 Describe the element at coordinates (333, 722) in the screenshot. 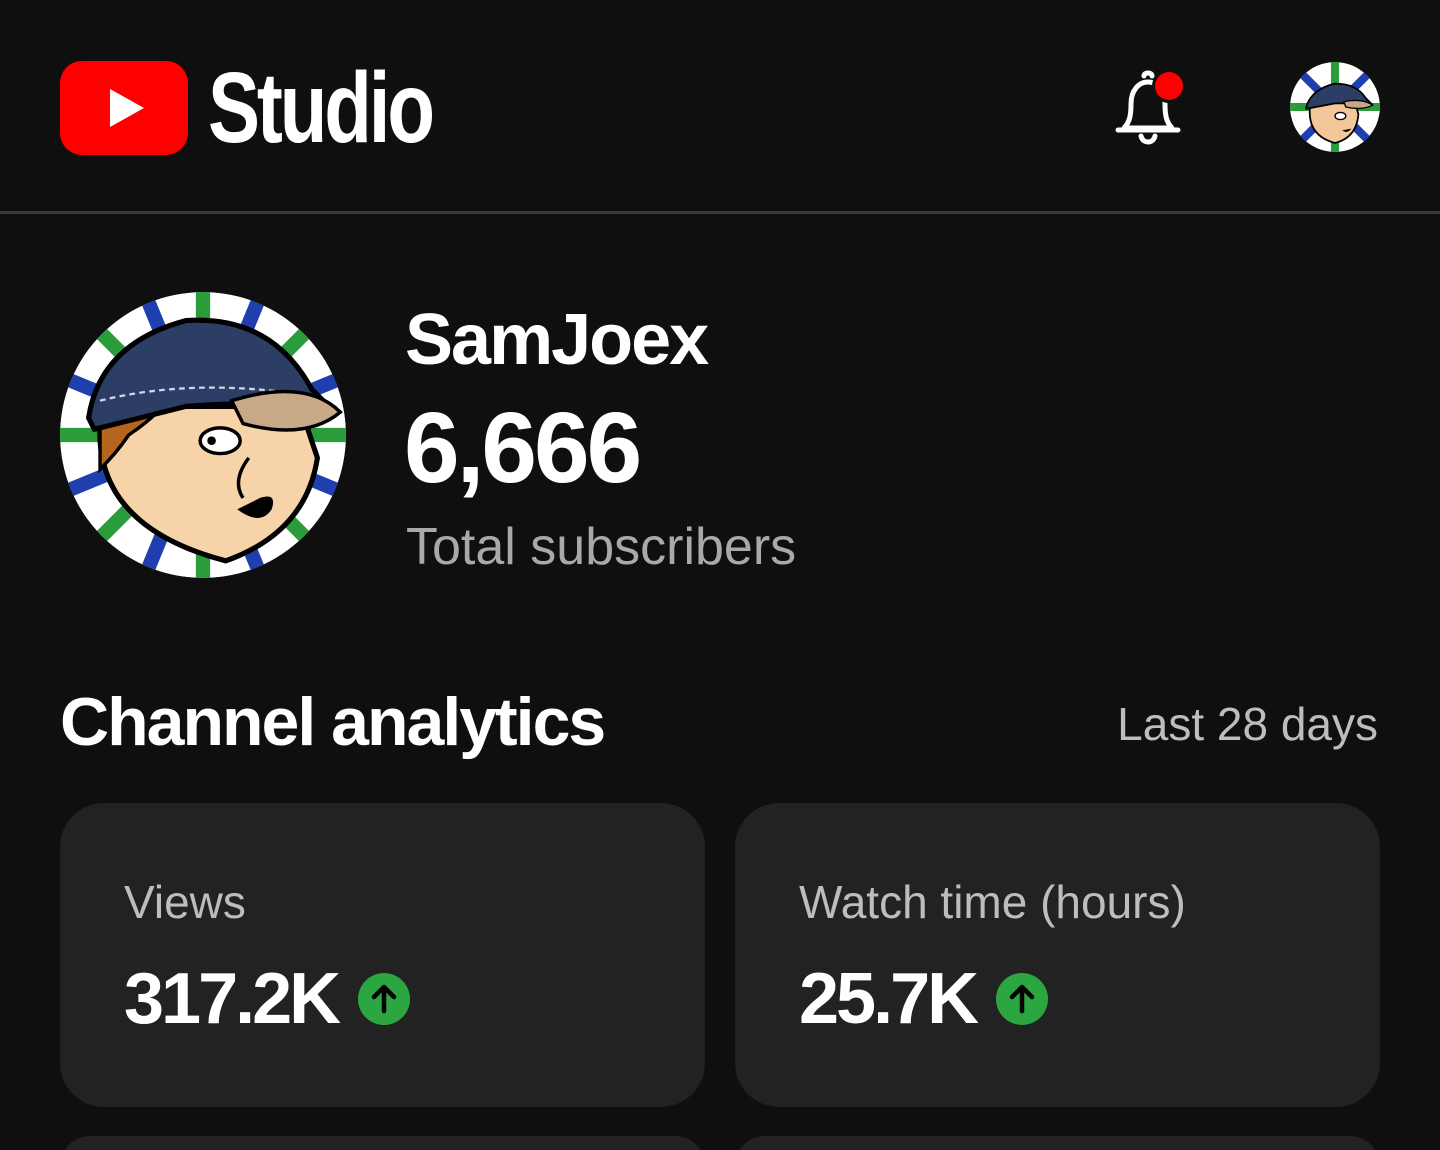

I see `section-title: Channel analytics` at that location.